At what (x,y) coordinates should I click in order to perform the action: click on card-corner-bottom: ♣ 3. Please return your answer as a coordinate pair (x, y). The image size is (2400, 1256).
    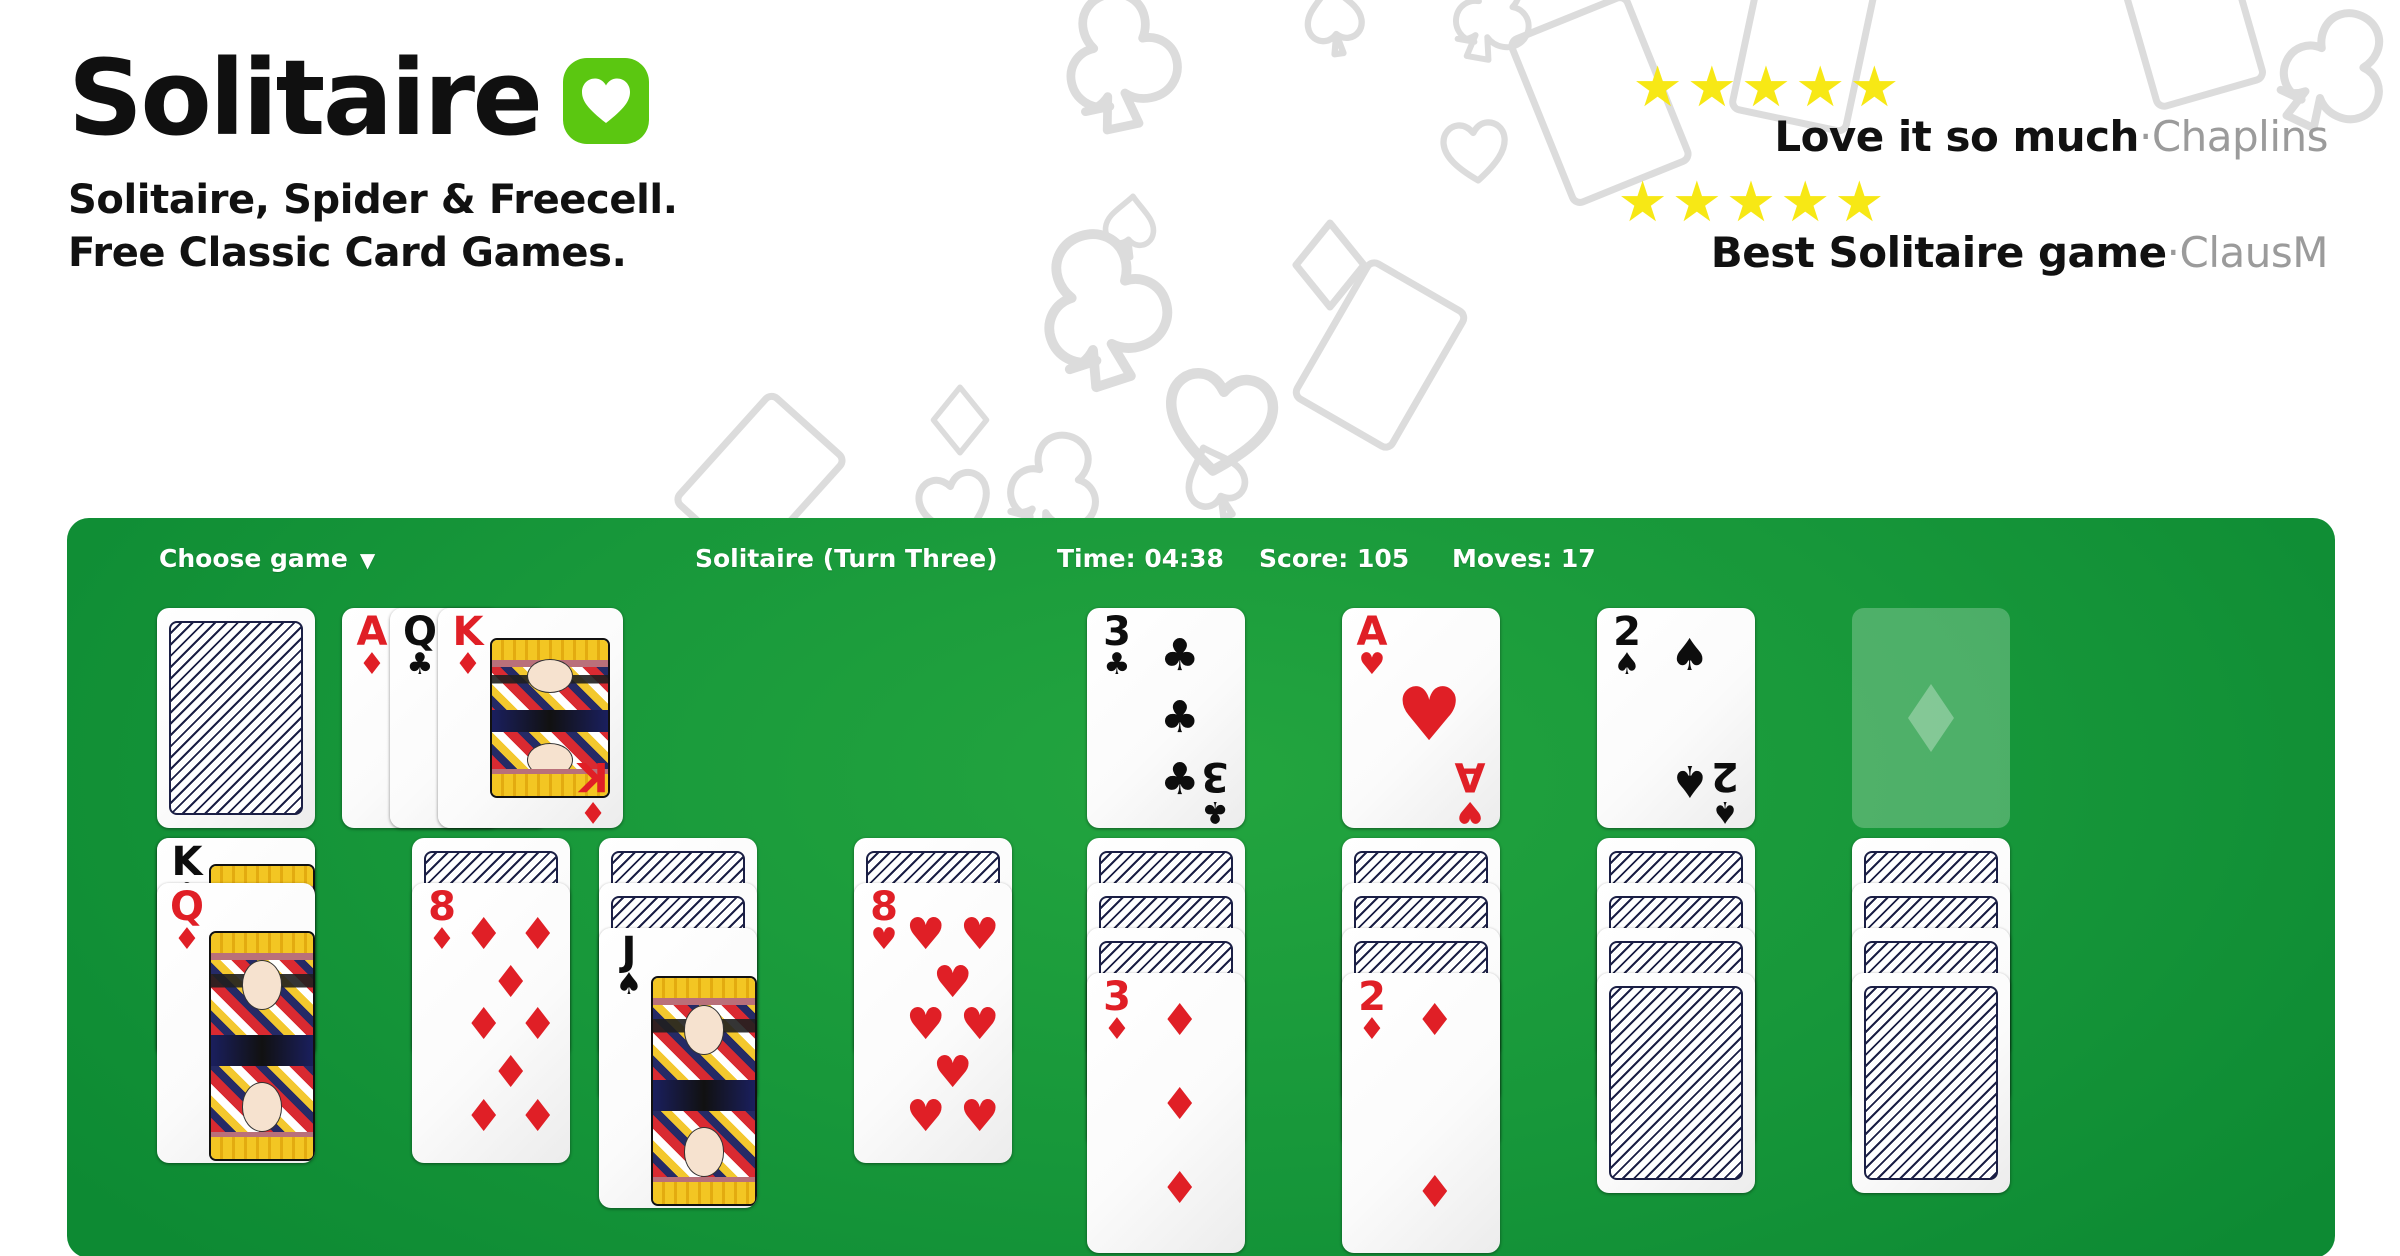
    Looking at the image, I should click on (1215, 790).